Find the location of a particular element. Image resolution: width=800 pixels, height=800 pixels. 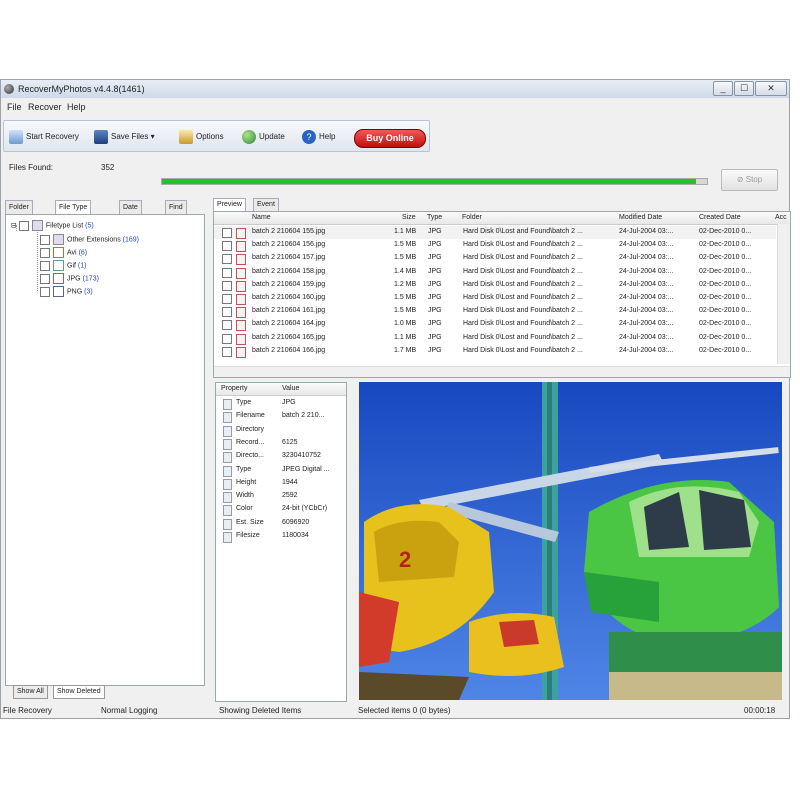

property-value: 1180034 is located at coordinates (295, 535).